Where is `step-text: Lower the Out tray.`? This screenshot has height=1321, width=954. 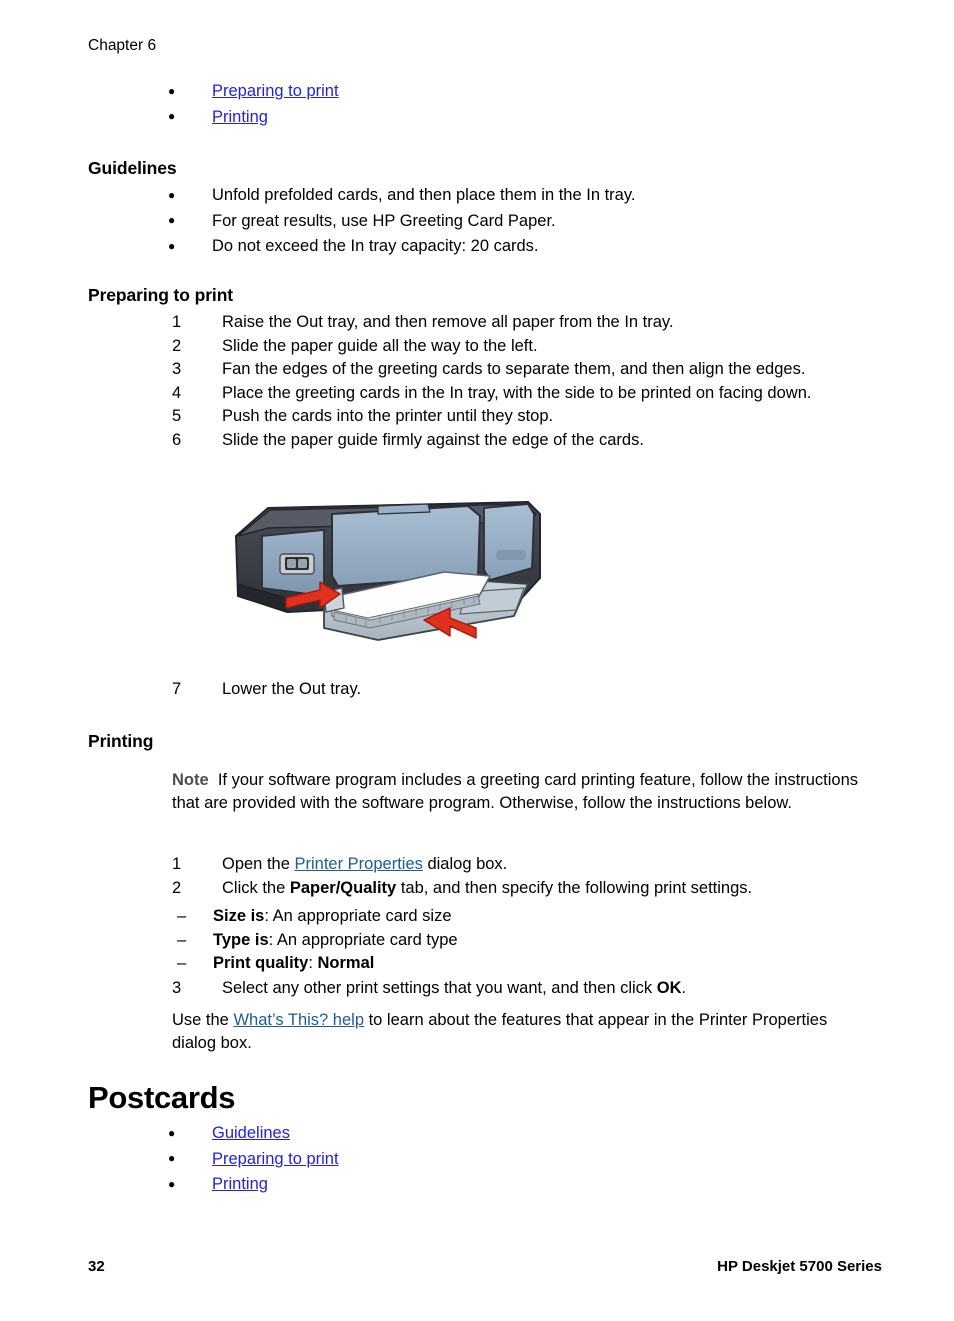
step-text: Lower the Out tray. is located at coordinates (292, 689).